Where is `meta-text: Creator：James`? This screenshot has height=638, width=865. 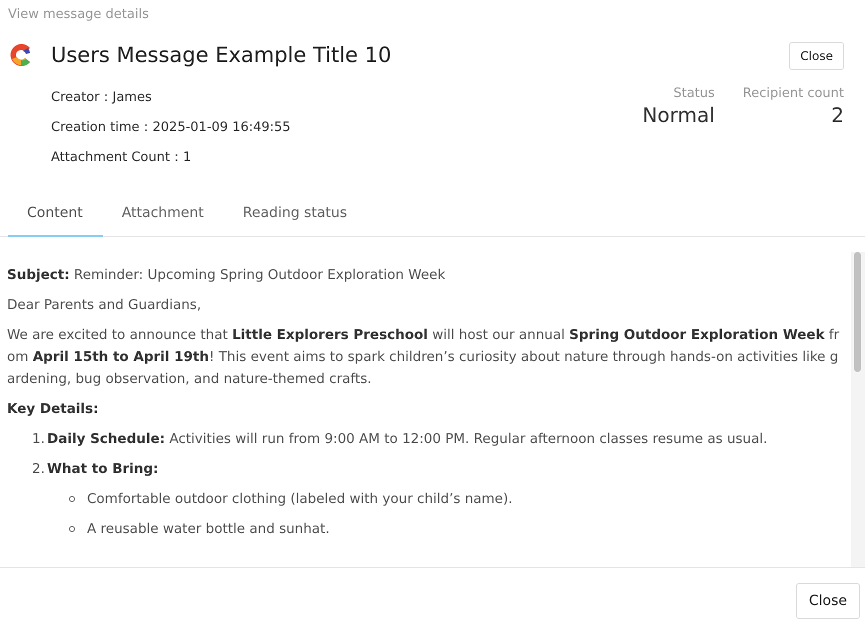 meta-text: Creator：James is located at coordinates (101, 98).